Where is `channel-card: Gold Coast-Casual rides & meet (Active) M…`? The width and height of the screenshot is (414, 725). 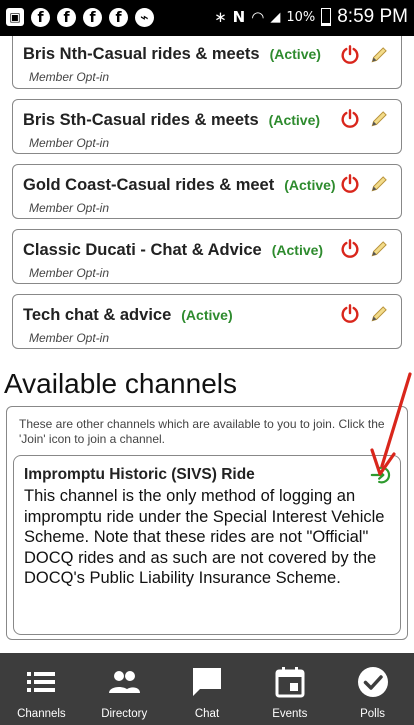 channel-card: Gold Coast-Casual rides & meet (Active) M… is located at coordinates (207, 191).